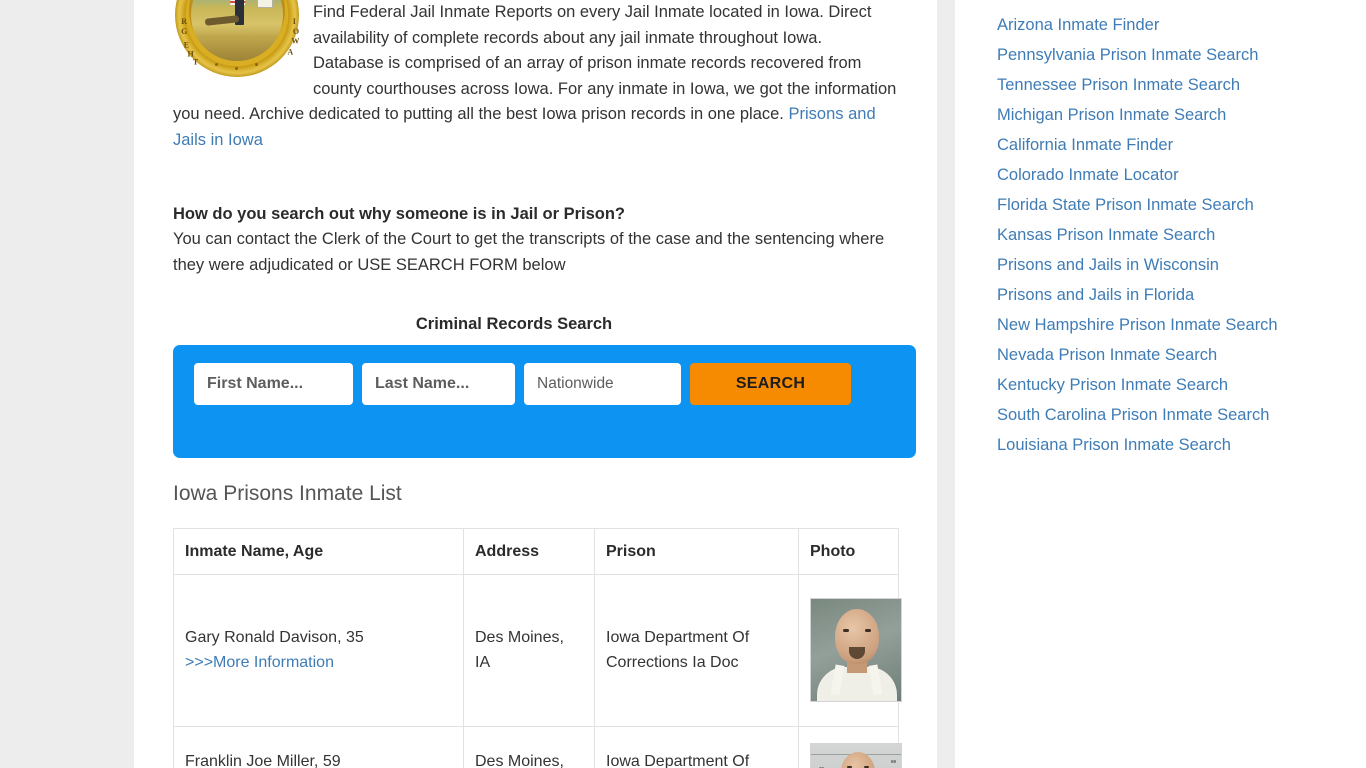 Image resolution: width=1366 pixels, height=768 pixels. What do you see at coordinates (1166, 175) in the screenshot?
I see `sidebar-link-colorado-inmate-locator: Colorado Inmate Locator` at bounding box center [1166, 175].